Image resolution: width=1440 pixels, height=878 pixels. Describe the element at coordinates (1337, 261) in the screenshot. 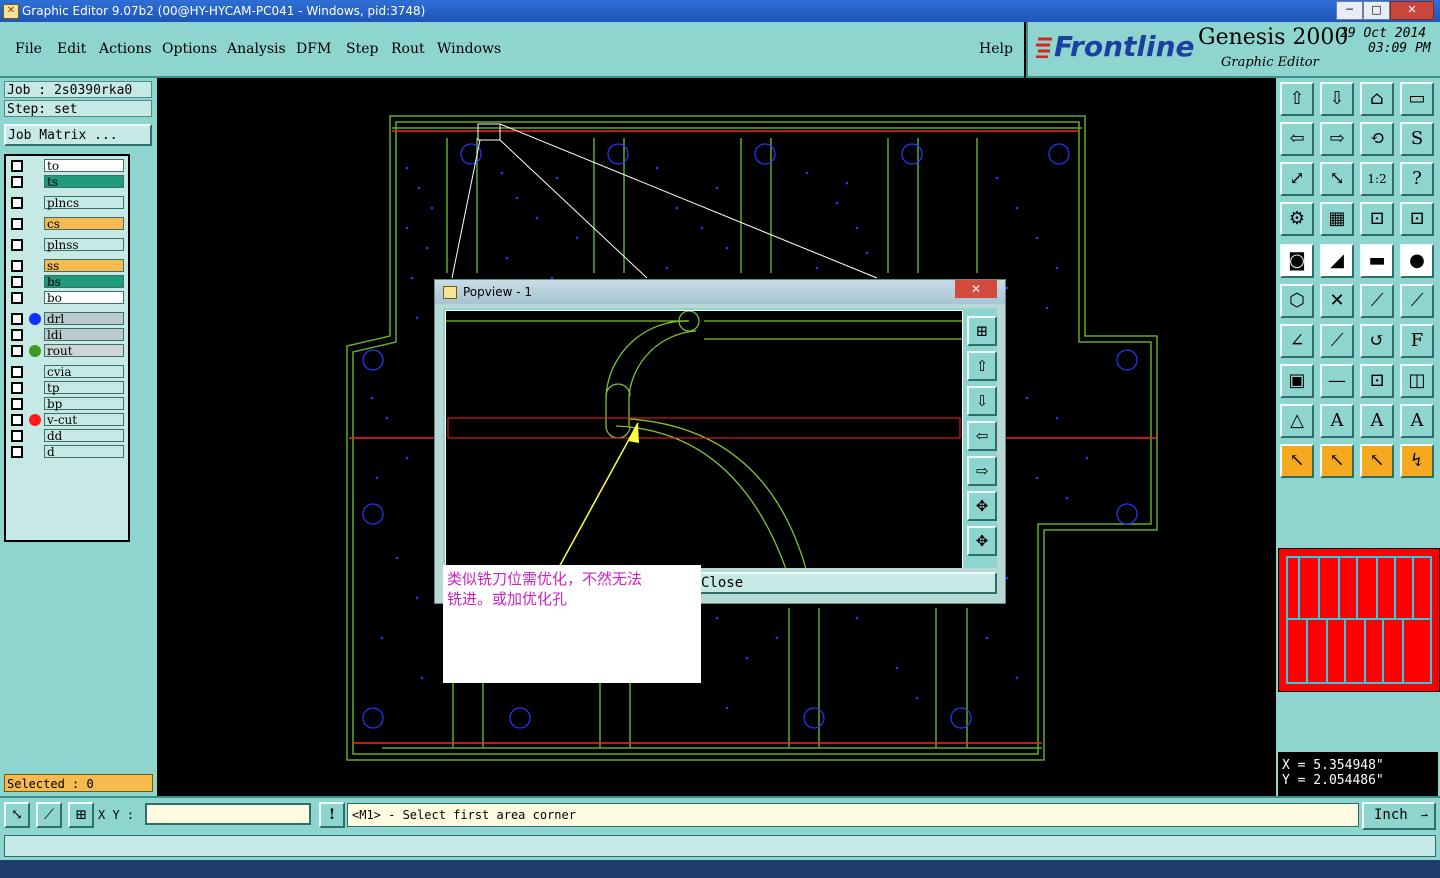

I see `select-icon: ◢` at that location.